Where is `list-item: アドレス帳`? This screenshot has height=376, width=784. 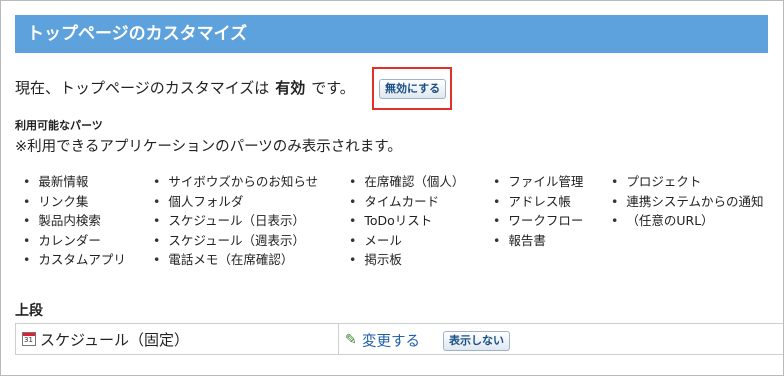 list-item: アドレス帳 is located at coordinates (538, 202).